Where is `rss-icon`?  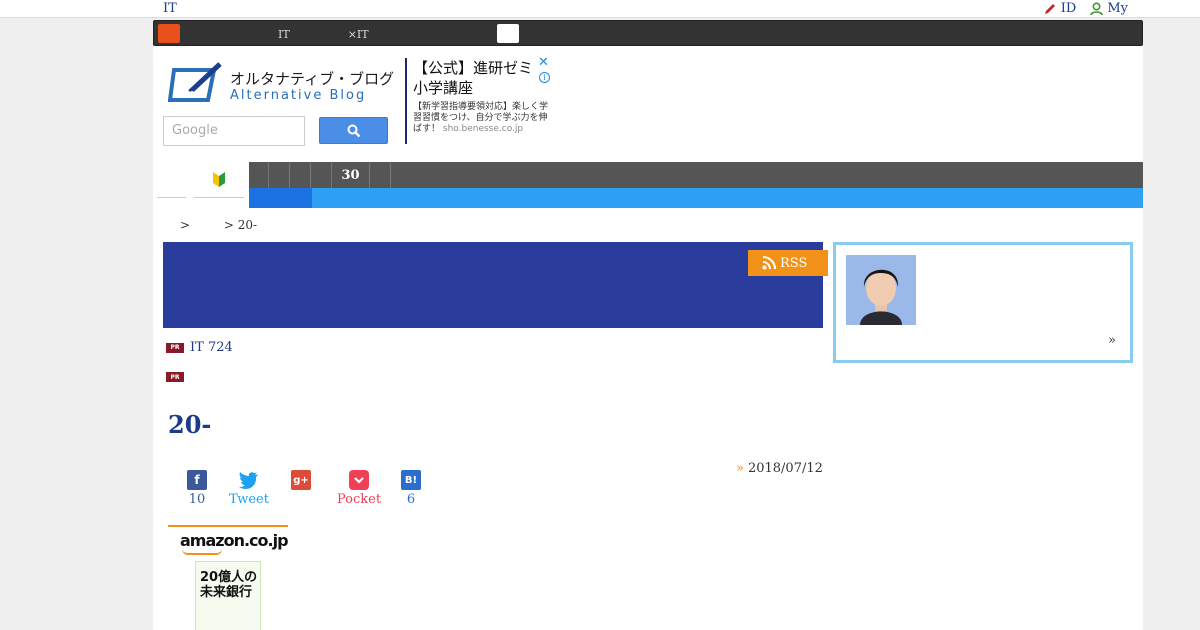
rss-icon is located at coordinates (769, 263).